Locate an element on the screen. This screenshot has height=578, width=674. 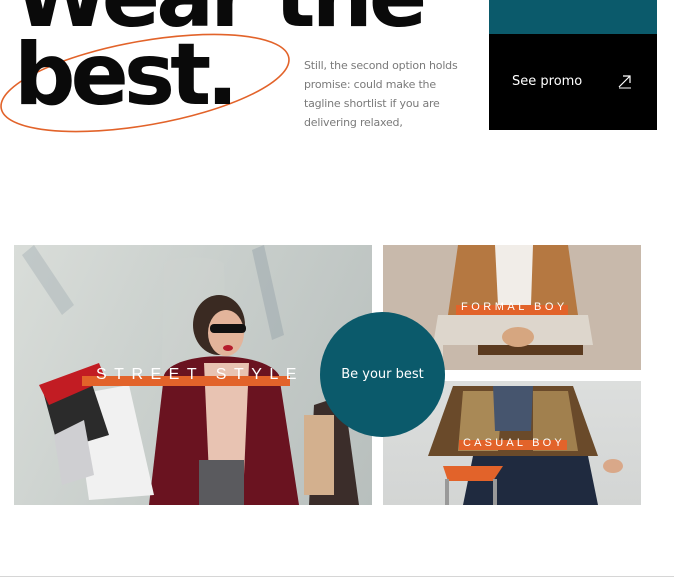
be-your-best-label: Be your best is located at coordinates (382, 374).